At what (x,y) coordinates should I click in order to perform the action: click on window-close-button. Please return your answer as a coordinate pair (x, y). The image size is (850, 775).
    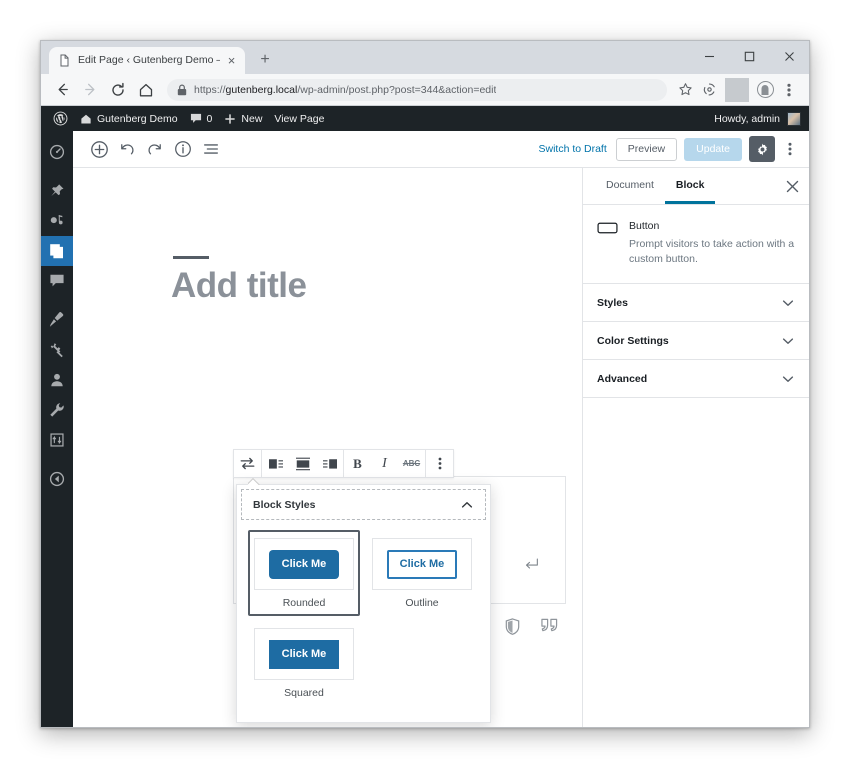
    Looking at the image, I should click on (789, 56).